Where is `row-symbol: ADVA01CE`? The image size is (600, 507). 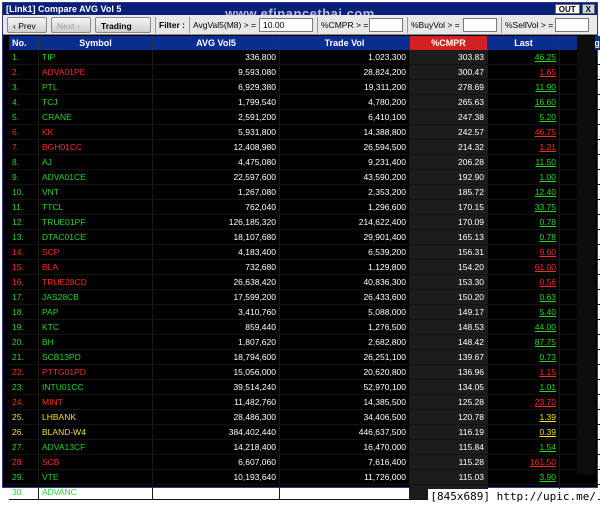 row-symbol: ADVA01CE is located at coordinates (95, 177).